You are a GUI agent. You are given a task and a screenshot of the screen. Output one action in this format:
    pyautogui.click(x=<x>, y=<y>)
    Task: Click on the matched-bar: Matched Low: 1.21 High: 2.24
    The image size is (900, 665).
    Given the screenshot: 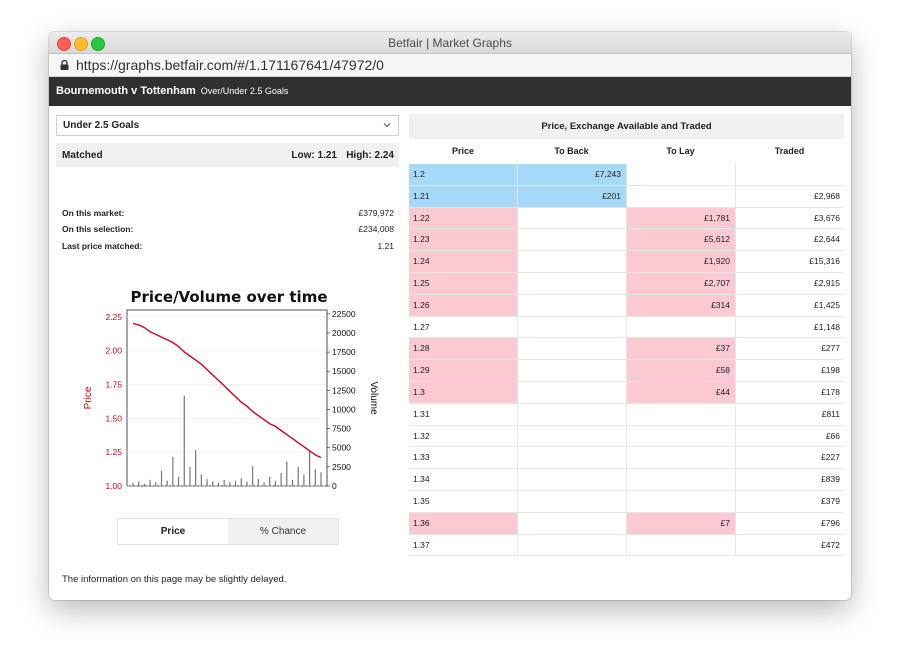 What is the action you would take?
    pyautogui.click(x=227, y=155)
    